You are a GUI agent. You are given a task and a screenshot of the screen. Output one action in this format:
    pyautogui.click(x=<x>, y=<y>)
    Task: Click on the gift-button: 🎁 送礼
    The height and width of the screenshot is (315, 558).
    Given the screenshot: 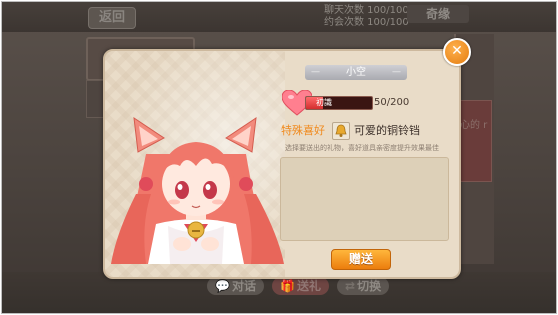 What is the action you would take?
    pyautogui.click(x=300, y=286)
    